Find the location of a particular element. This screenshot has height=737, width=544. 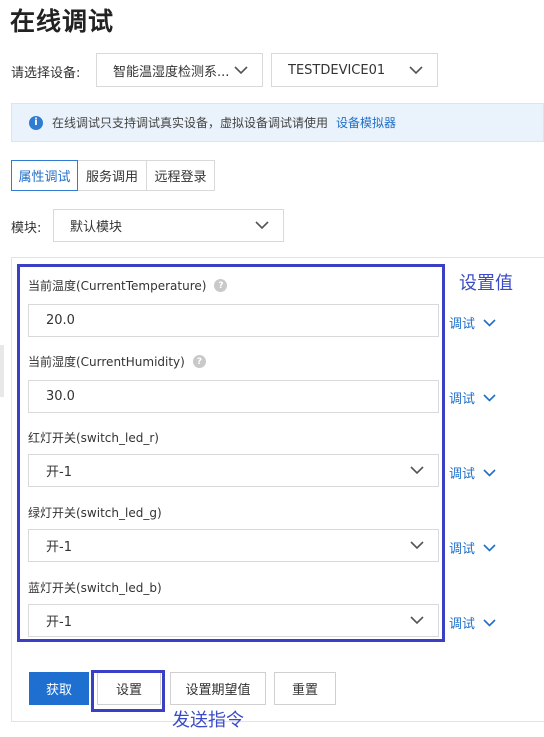

set-button: 设置 is located at coordinates (129, 688).